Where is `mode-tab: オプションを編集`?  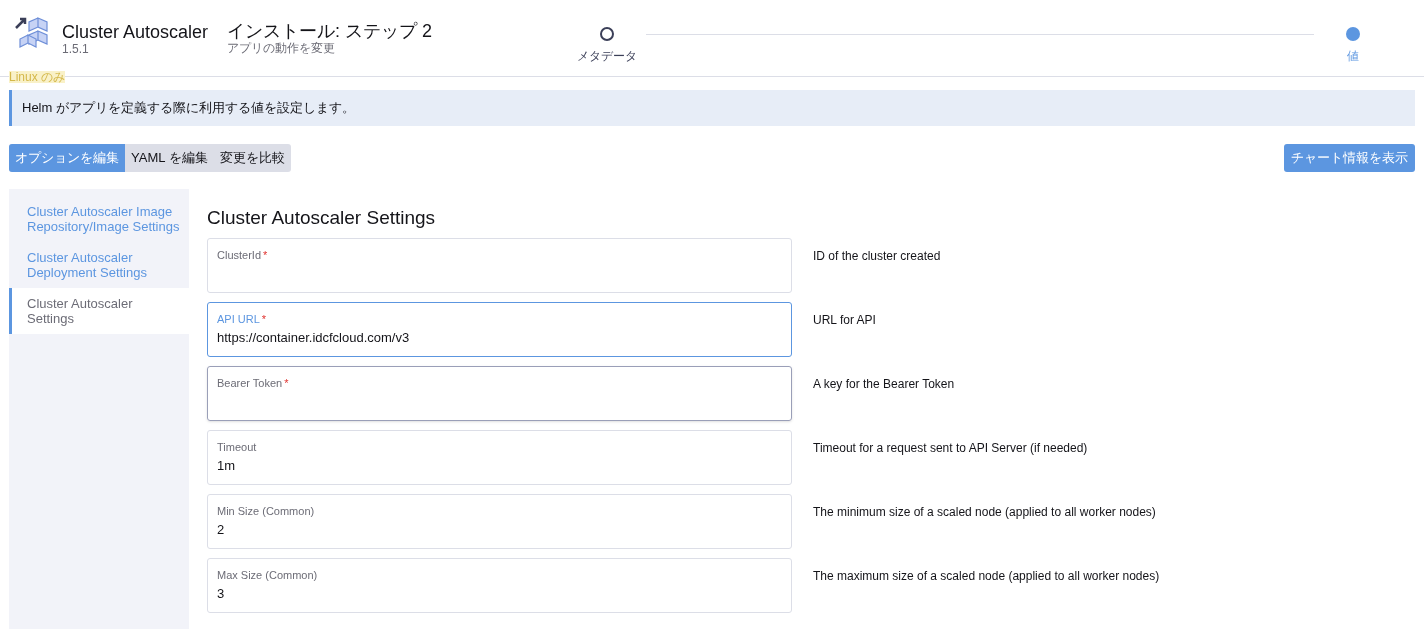
mode-tab: オプションを編集 is located at coordinates (67, 158).